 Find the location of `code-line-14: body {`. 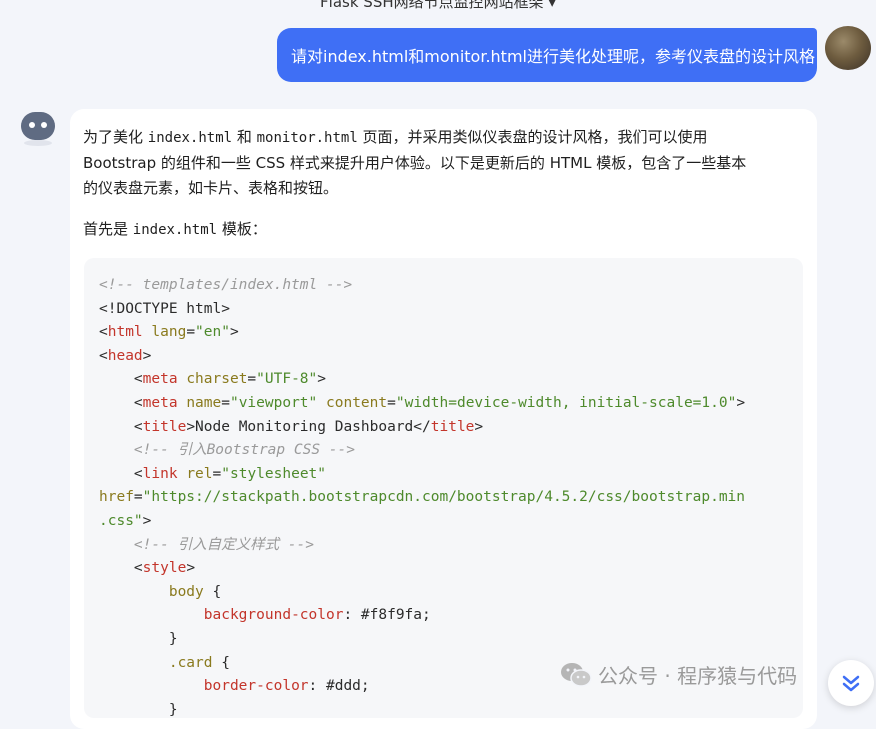

code-line-14: body { is located at coordinates (195, 591).